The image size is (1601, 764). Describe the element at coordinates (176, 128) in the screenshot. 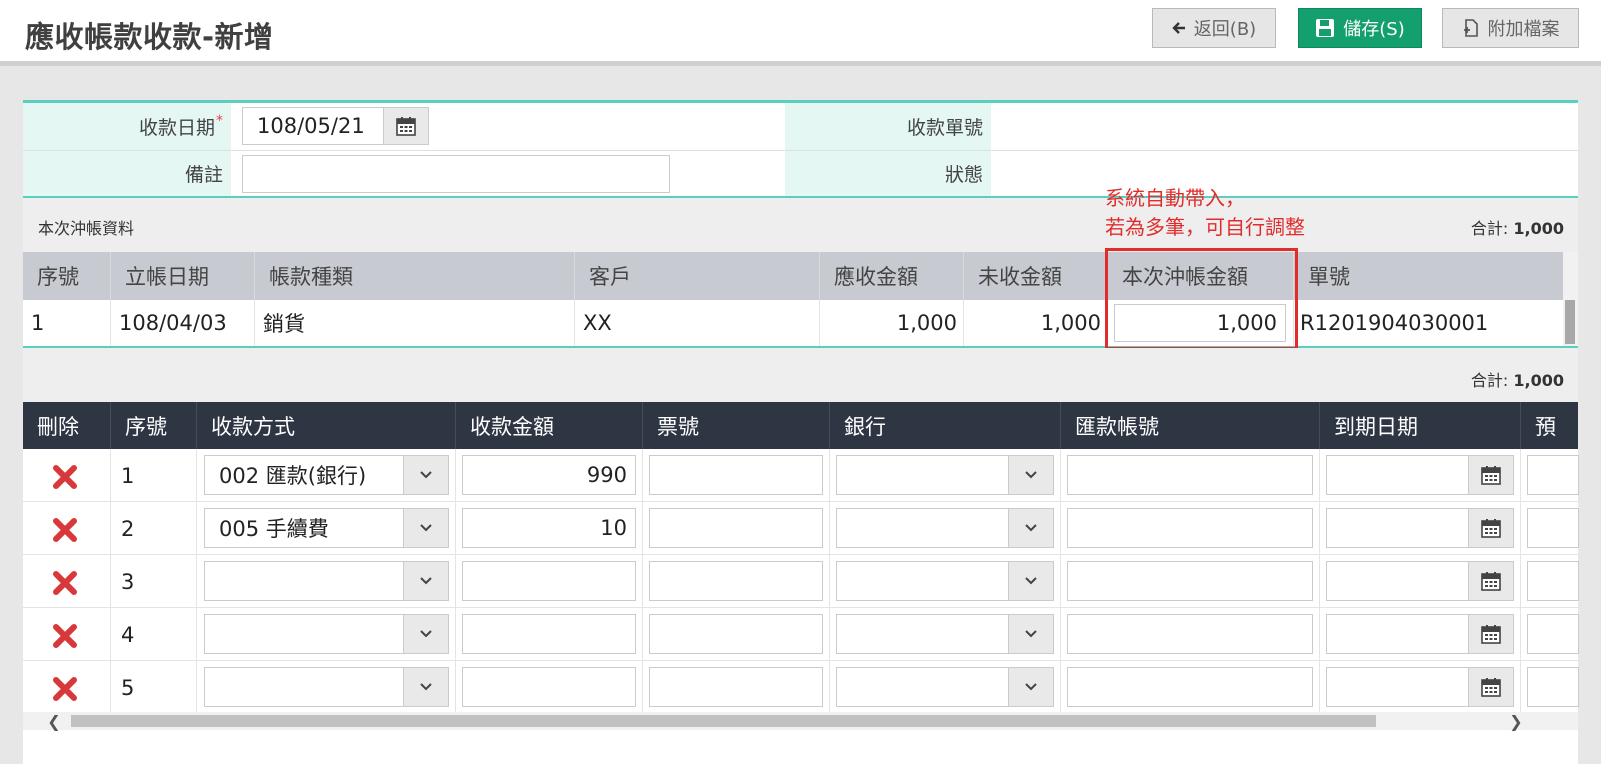

I see `date-label: 收款日期` at that location.